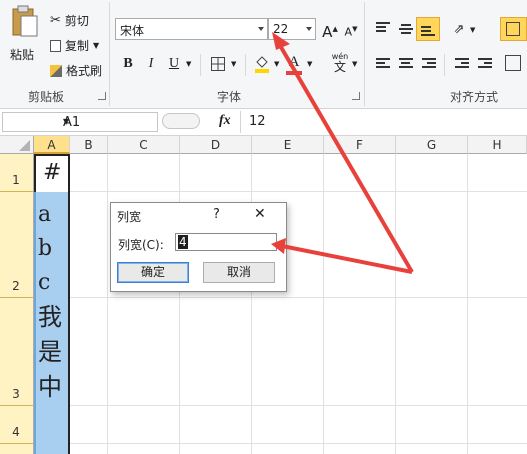 The height and width of the screenshot is (454, 527). Describe the element at coordinates (50, 387) in the screenshot. I see `cell-a3-line: 中` at that location.